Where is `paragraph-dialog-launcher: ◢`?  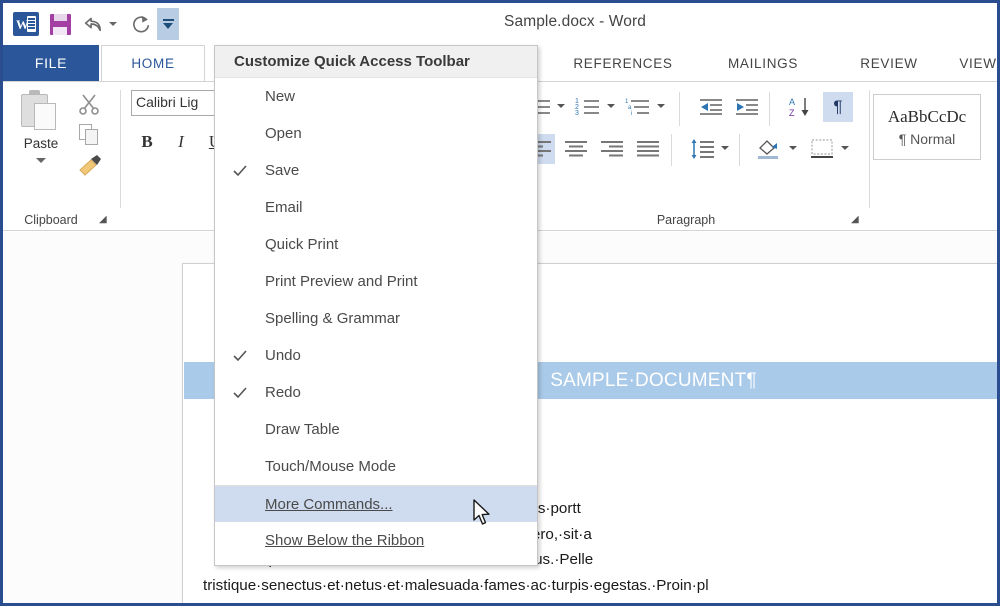
paragraph-dialog-launcher: ◢ is located at coordinates (856, 219).